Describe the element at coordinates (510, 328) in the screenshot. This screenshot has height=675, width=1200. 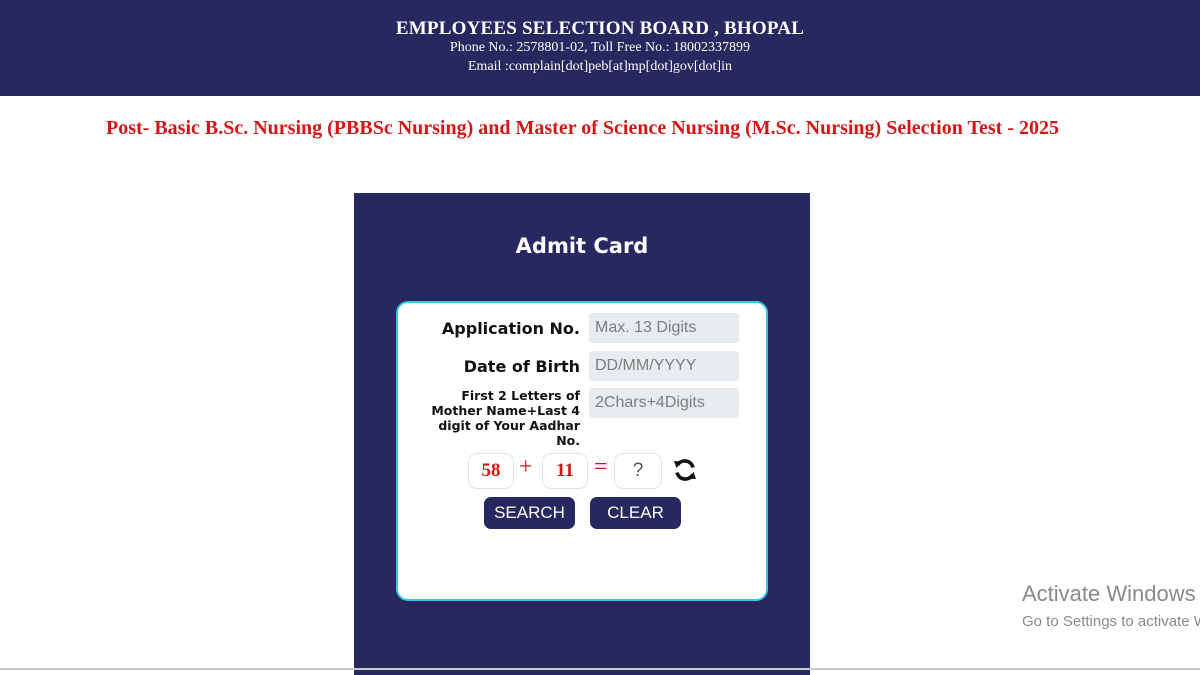
I see `application-no-label: Application No.` at that location.